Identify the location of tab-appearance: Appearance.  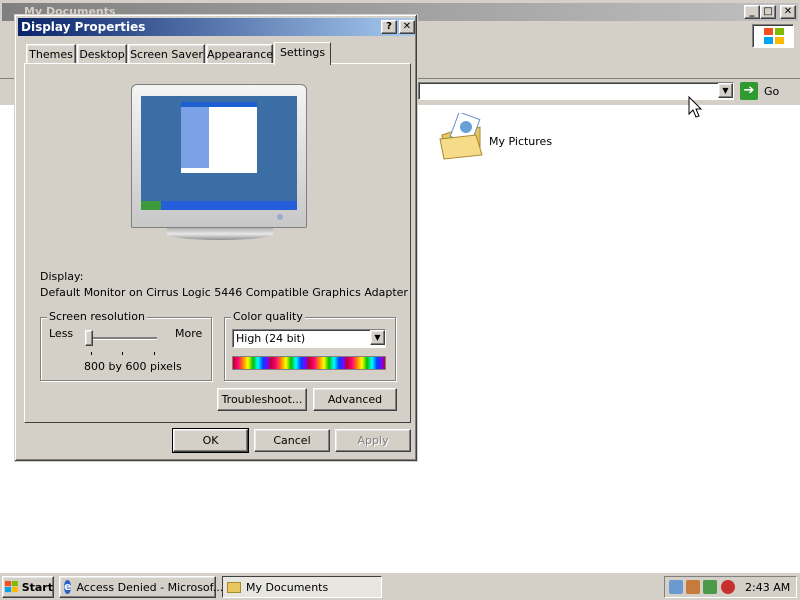
(239, 54).